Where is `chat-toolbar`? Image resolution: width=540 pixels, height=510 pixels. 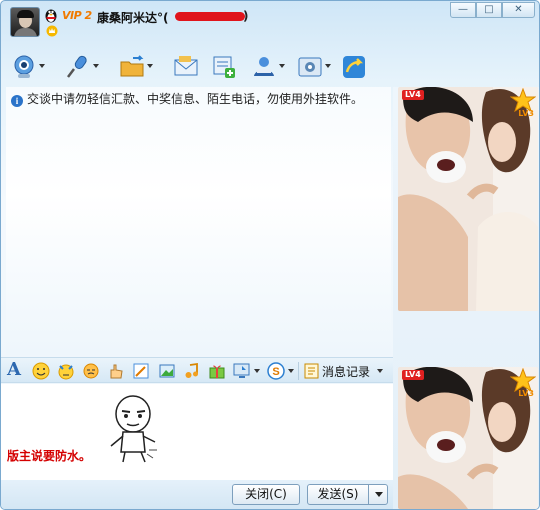 chat-toolbar is located at coordinates (197, 67).